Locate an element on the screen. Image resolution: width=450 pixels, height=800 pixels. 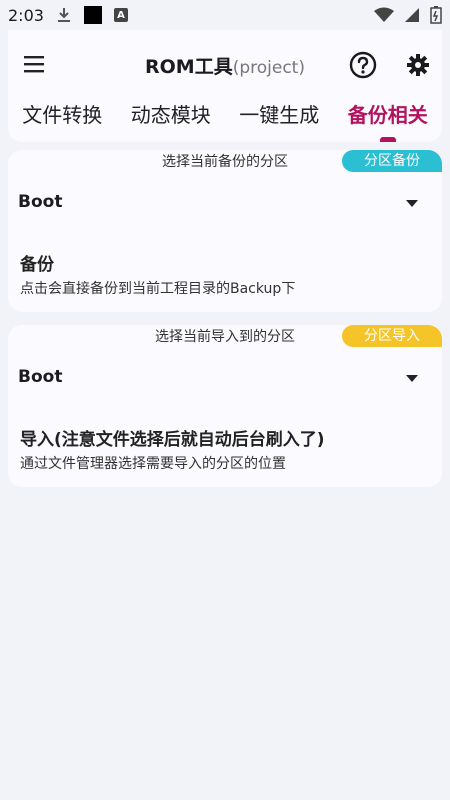
hamburger-menu-icon is located at coordinates (34, 64).